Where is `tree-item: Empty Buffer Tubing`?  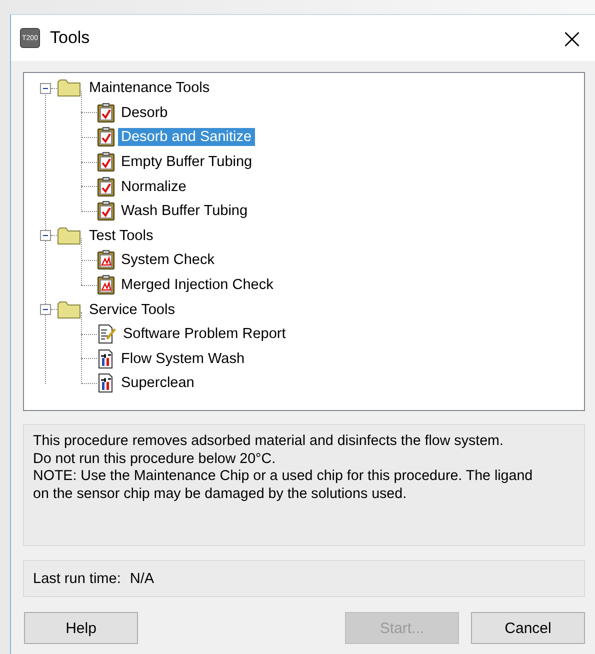
tree-item: Empty Buffer Tubing is located at coordinates (187, 162).